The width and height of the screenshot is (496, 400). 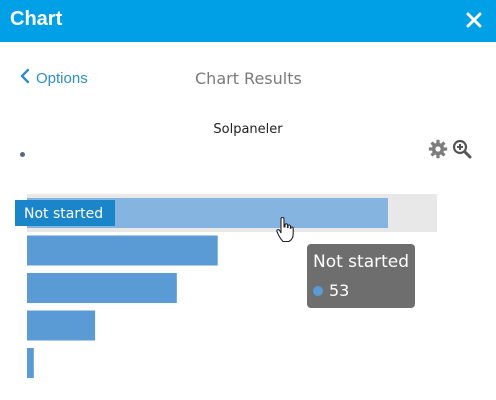 I want to click on category-label-text: Not started, so click(x=63, y=214).